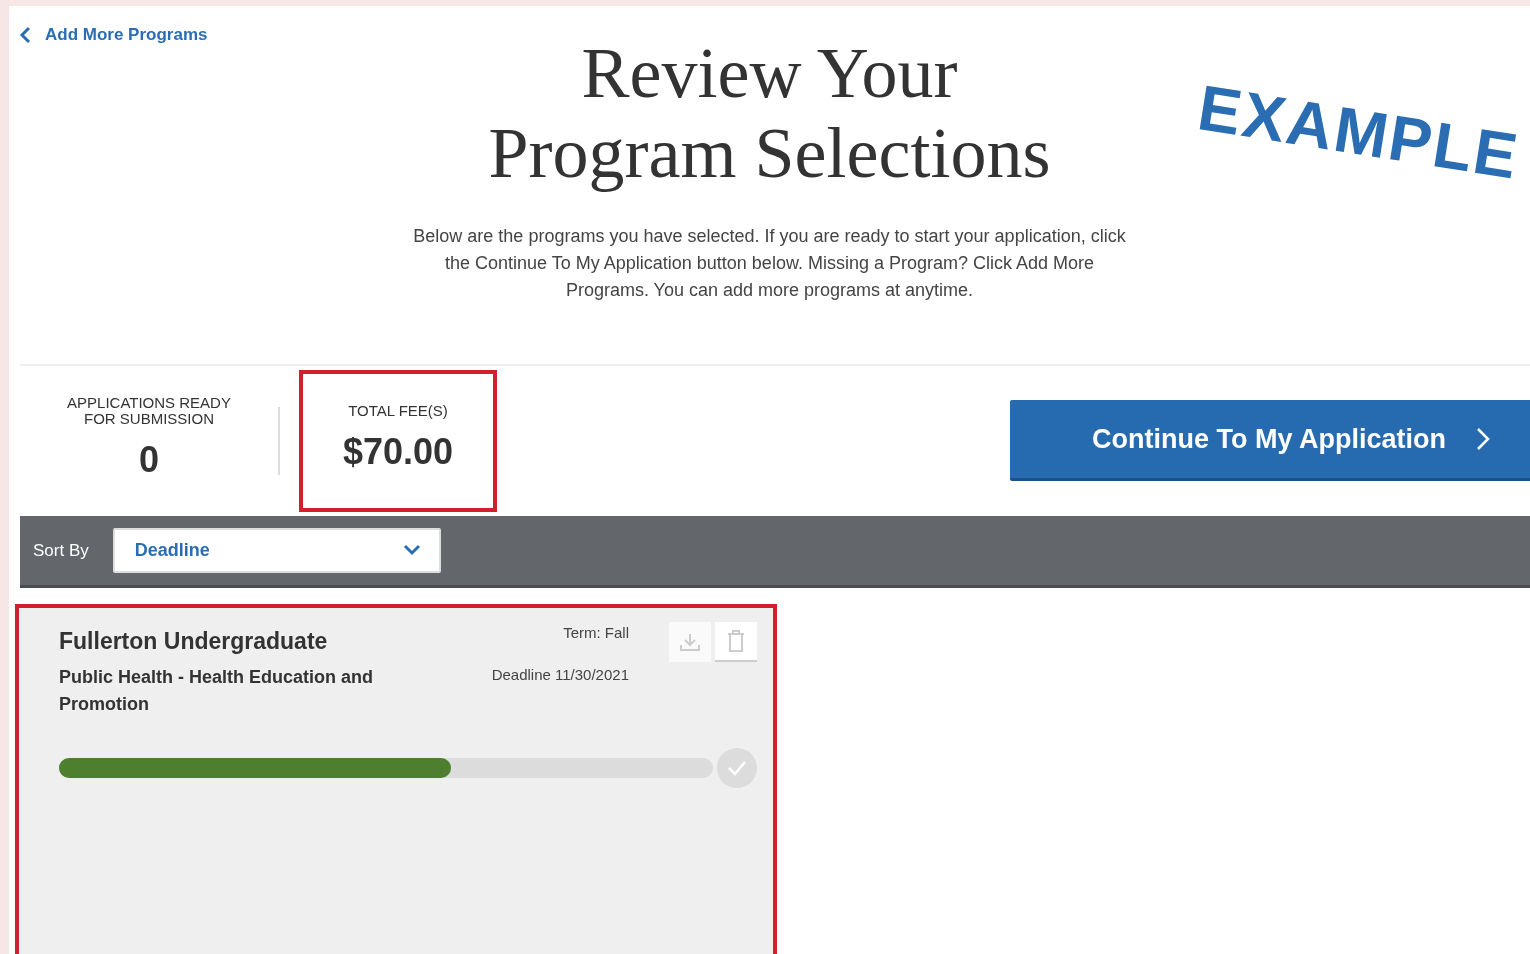  What do you see at coordinates (61, 550) in the screenshot?
I see `sort-label: Sort By` at bounding box center [61, 550].